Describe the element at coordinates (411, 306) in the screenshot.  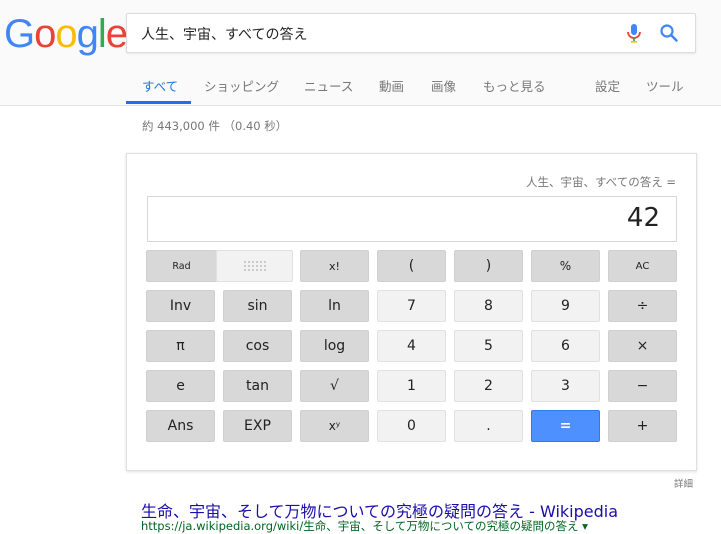
I see `digit-7-button: 7` at that location.